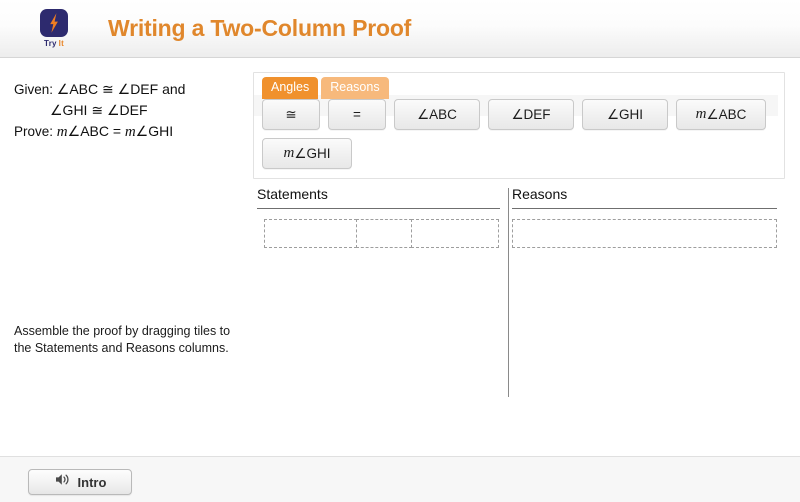 The width and height of the screenshot is (800, 502). What do you see at coordinates (644, 208) in the screenshot?
I see `reasons-header-rule` at bounding box center [644, 208].